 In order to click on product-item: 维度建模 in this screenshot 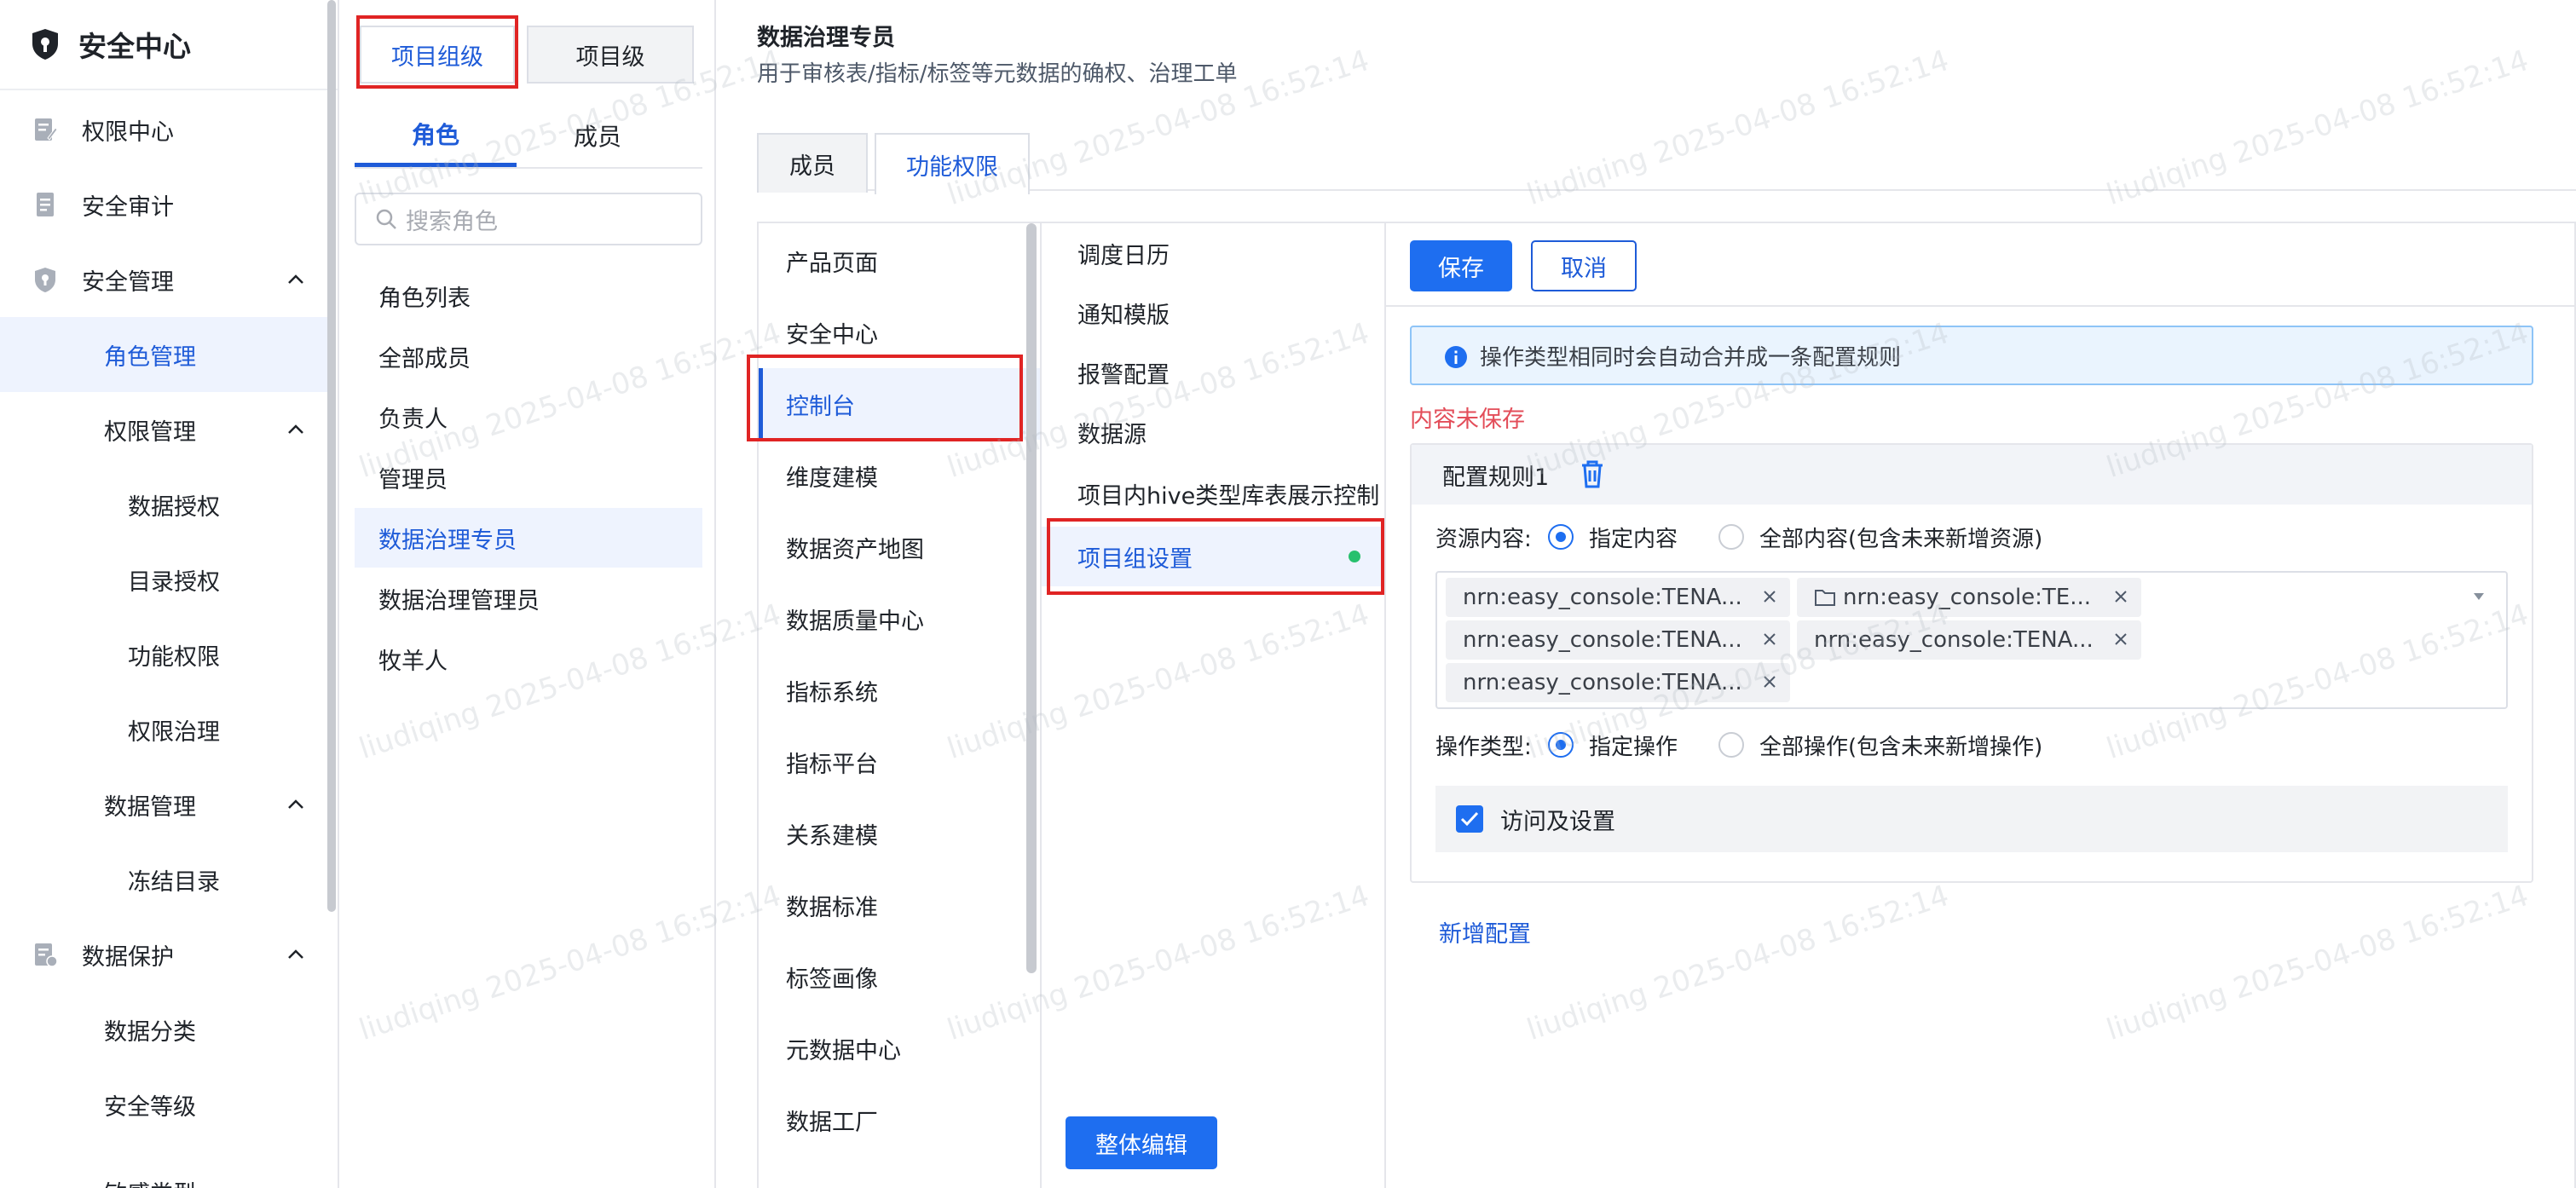, I will do `click(899, 475)`.